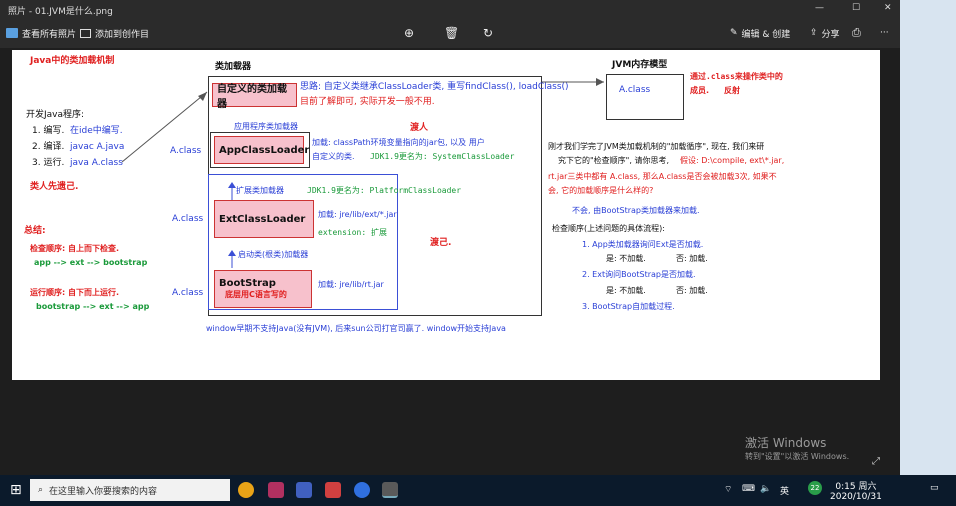  I want to click on app-loader-box: AppClassLoader, so click(261, 150).